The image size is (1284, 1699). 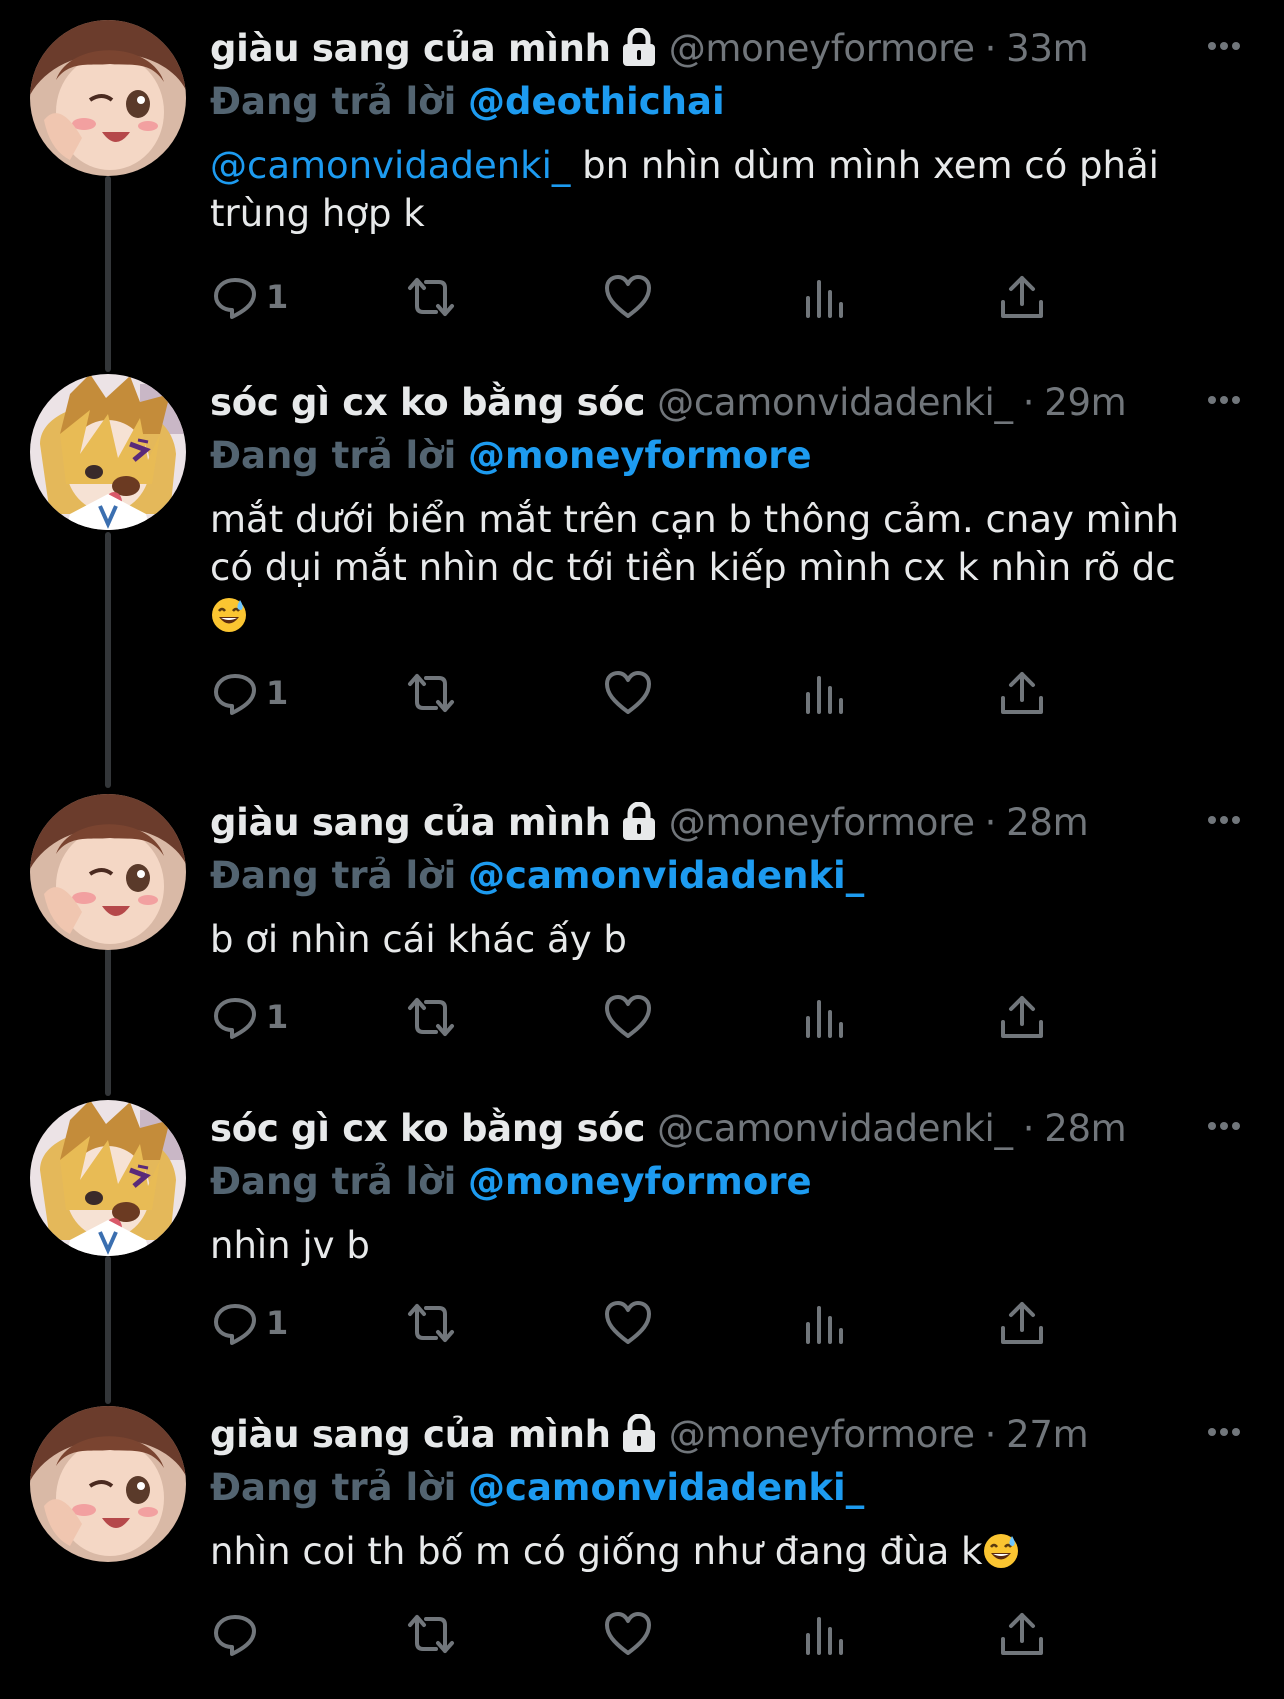 What do you see at coordinates (238, 1634) in the screenshot?
I see `reply-button` at bounding box center [238, 1634].